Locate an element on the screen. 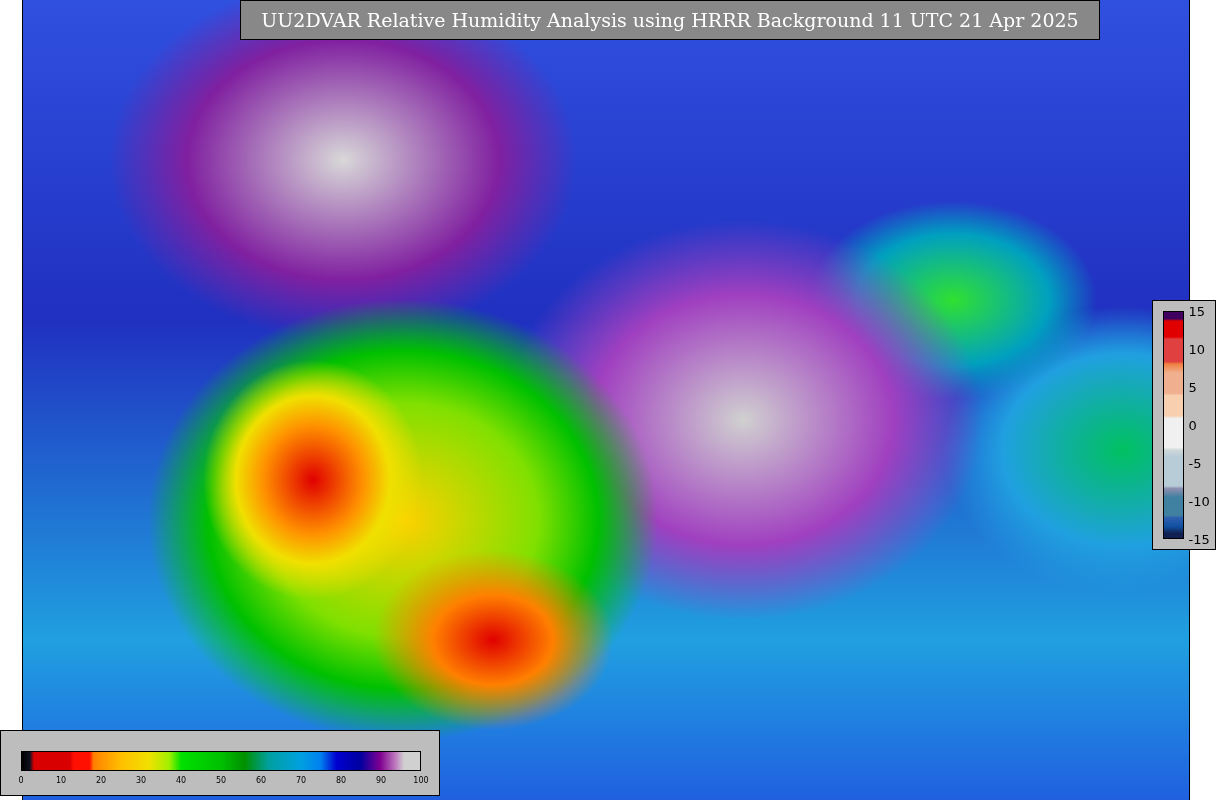 The width and height of the screenshot is (1216, 800). tick-label: 15 is located at coordinates (1196, 311).